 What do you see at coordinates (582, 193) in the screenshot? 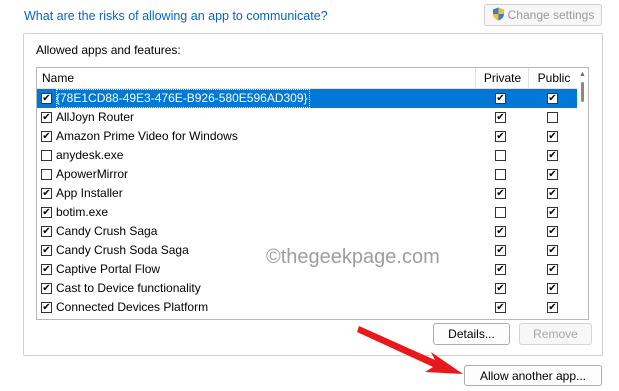
I see `vertical-scrollbar: ▲` at bounding box center [582, 193].